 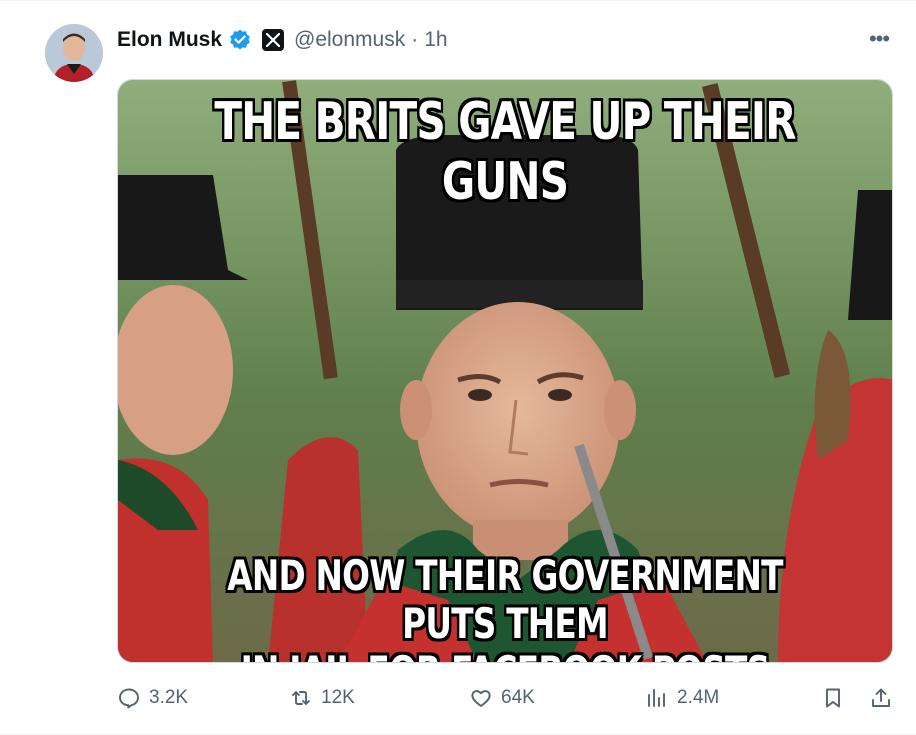 What do you see at coordinates (240, 40) in the screenshot?
I see `verified-badge-icon` at bounding box center [240, 40].